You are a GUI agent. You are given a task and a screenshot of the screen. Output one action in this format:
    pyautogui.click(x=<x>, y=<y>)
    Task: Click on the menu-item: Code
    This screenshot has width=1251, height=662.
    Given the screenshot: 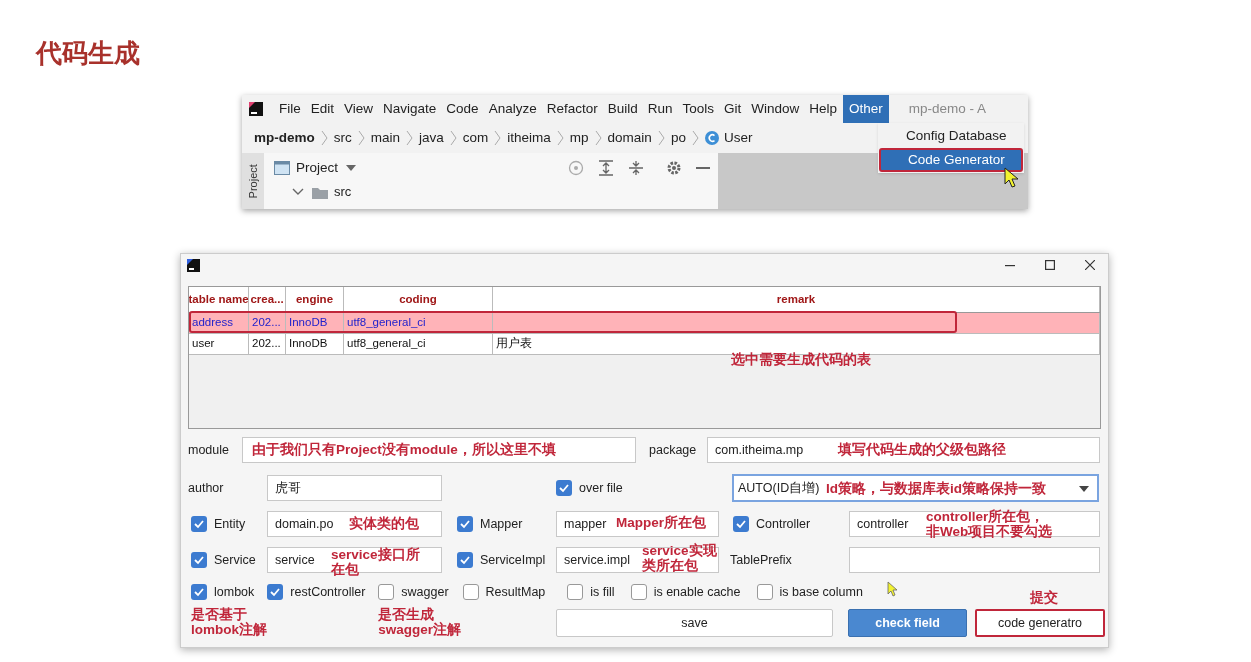 What is the action you would take?
    pyautogui.click(x=462, y=109)
    